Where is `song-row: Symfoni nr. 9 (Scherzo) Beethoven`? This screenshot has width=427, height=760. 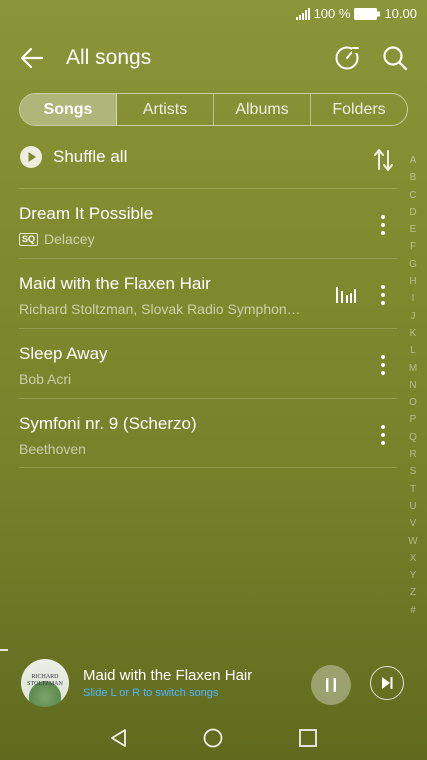 song-row: Symfoni nr. 9 (Scherzo) Beethoven is located at coordinates (208, 433).